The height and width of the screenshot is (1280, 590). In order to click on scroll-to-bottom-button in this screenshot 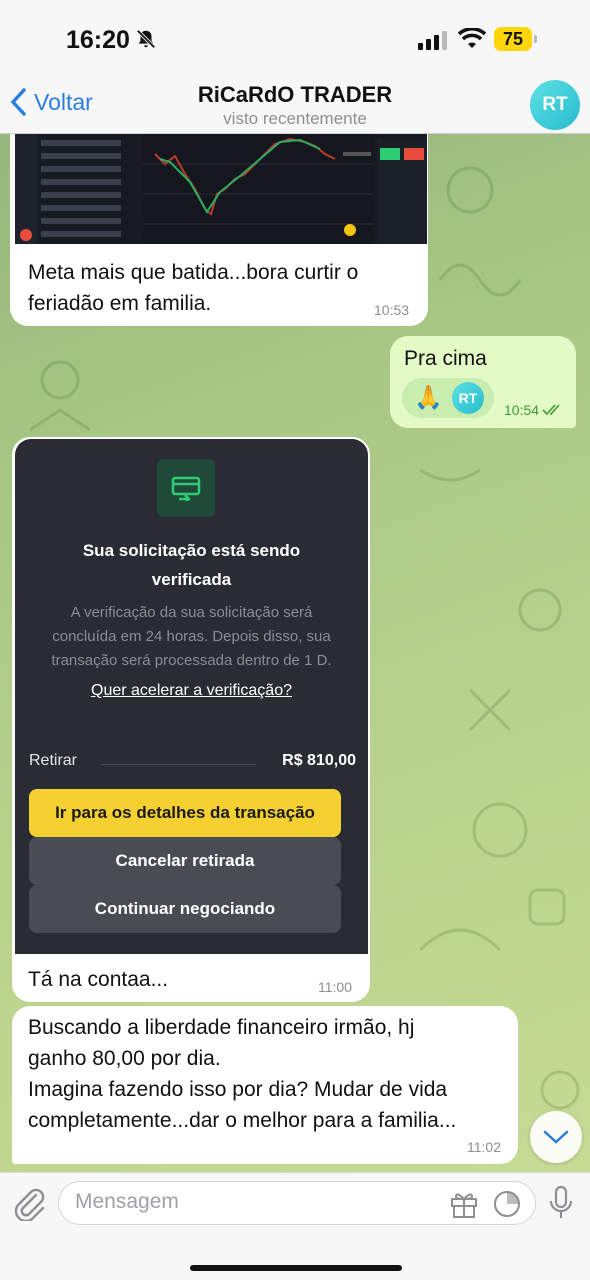, I will do `click(556, 1137)`.